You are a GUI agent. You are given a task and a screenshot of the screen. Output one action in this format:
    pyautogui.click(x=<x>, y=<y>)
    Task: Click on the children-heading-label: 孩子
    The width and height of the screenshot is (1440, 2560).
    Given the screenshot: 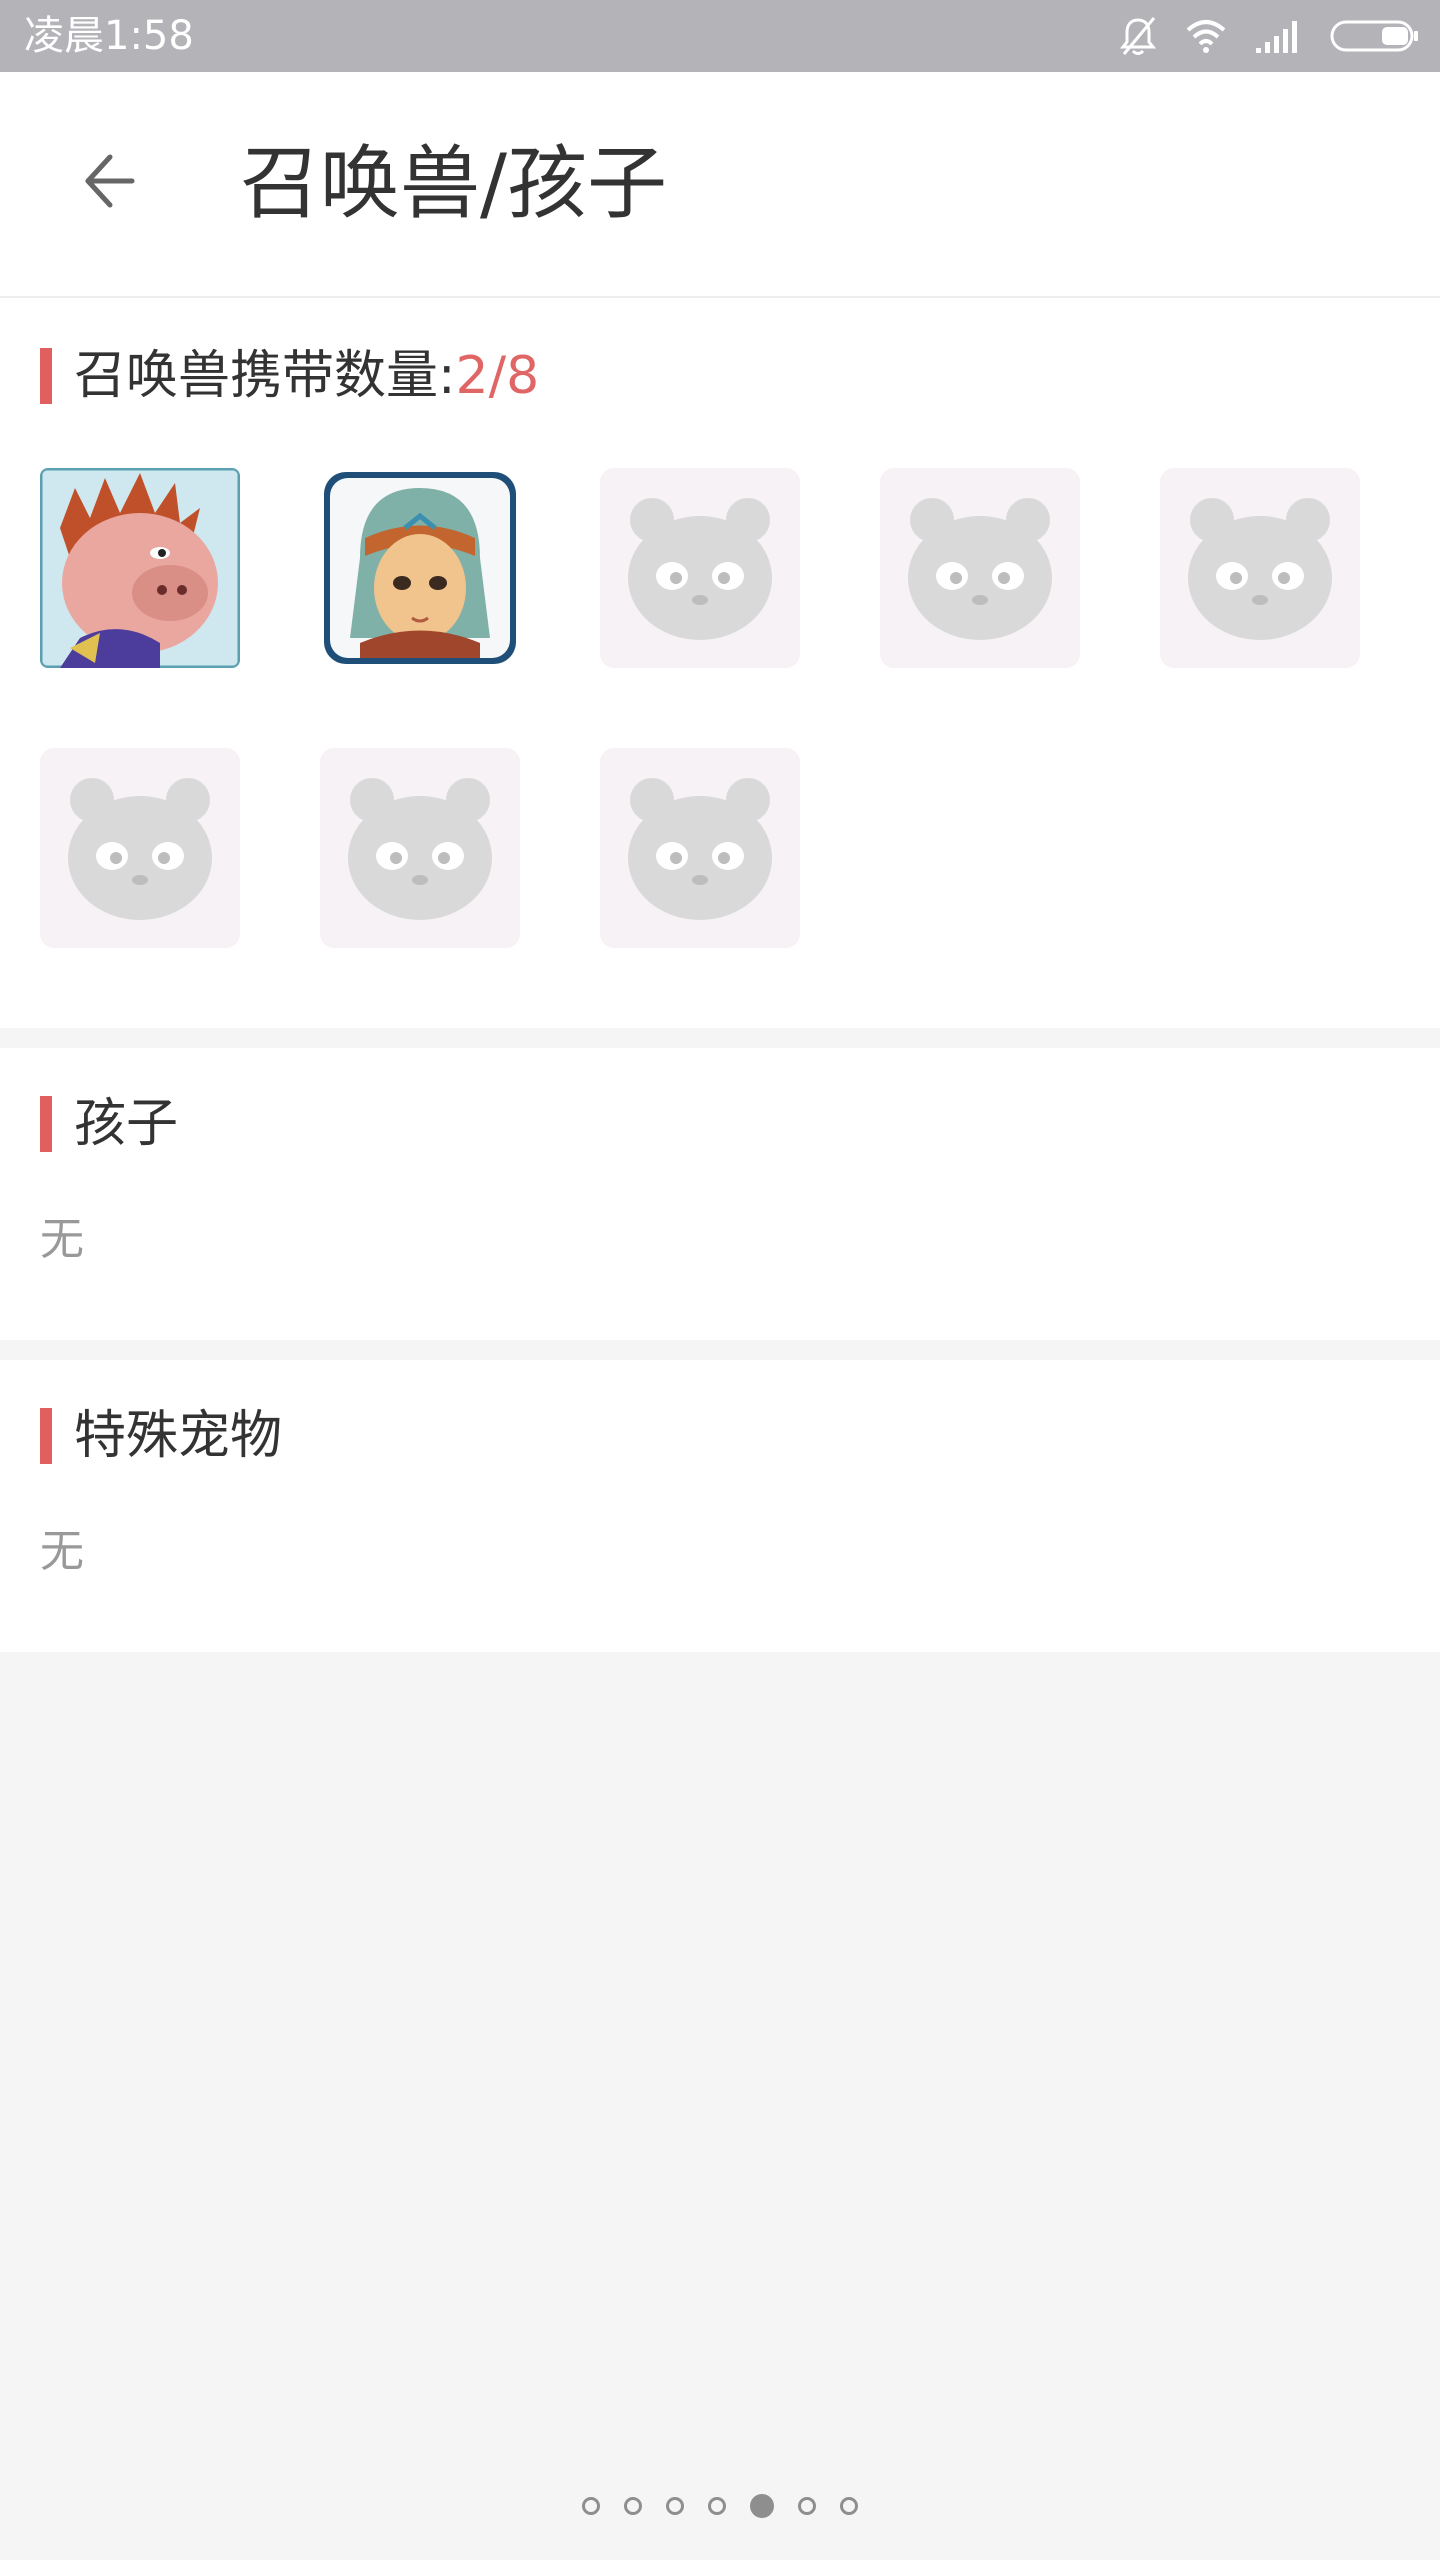 What is the action you would take?
    pyautogui.click(x=126, y=1124)
    